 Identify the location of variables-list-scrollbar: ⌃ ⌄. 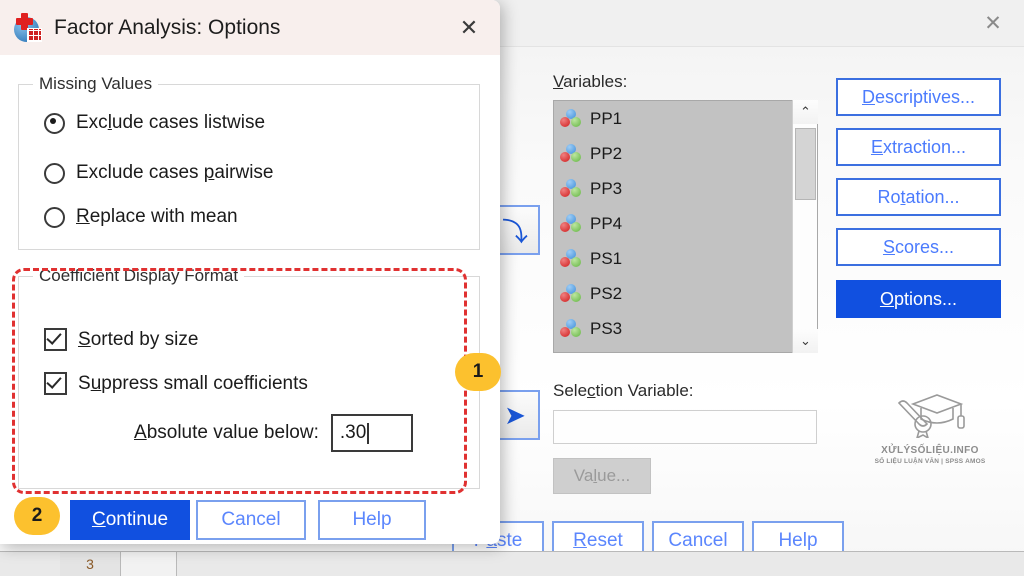
(805, 226).